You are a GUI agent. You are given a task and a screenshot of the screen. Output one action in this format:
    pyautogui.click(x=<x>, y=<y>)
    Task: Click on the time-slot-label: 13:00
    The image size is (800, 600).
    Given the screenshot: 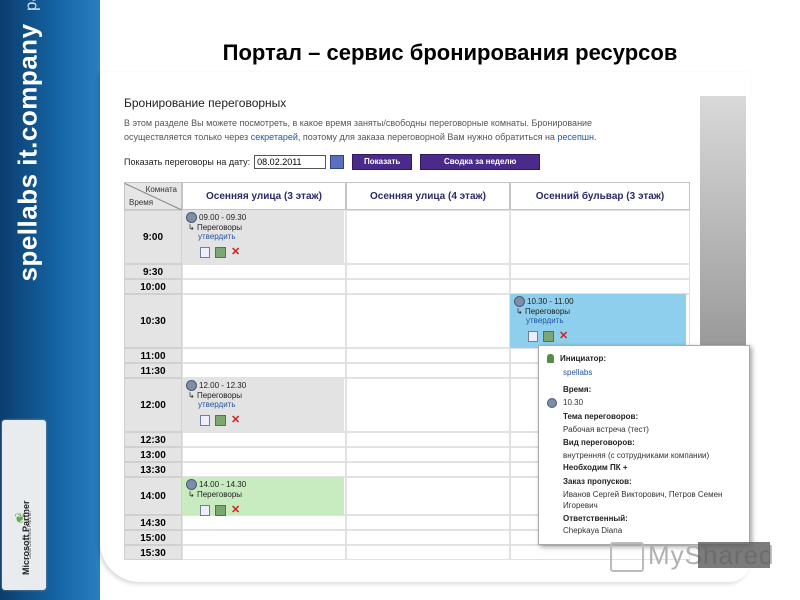 What is the action you would take?
    pyautogui.click(x=153, y=454)
    